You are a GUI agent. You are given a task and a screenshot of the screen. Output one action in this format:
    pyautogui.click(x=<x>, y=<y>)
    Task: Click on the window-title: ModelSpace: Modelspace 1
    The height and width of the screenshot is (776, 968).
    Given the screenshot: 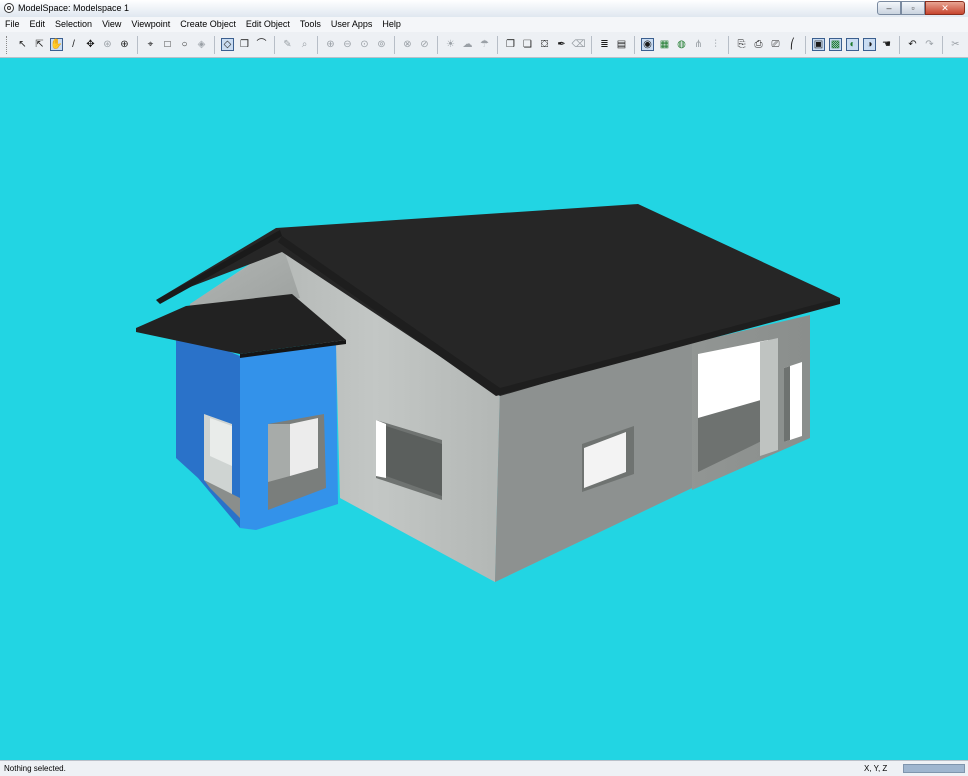 What is the action you would take?
    pyautogui.click(x=74, y=8)
    